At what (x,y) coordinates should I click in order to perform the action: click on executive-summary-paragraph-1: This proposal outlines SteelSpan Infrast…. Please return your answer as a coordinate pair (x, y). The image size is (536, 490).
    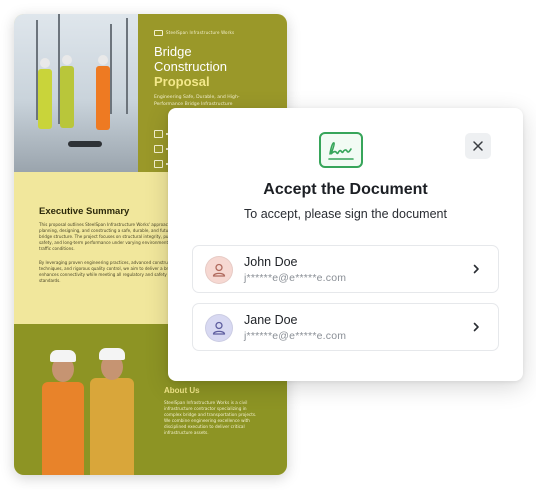
    Looking at the image, I should click on (112, 236).